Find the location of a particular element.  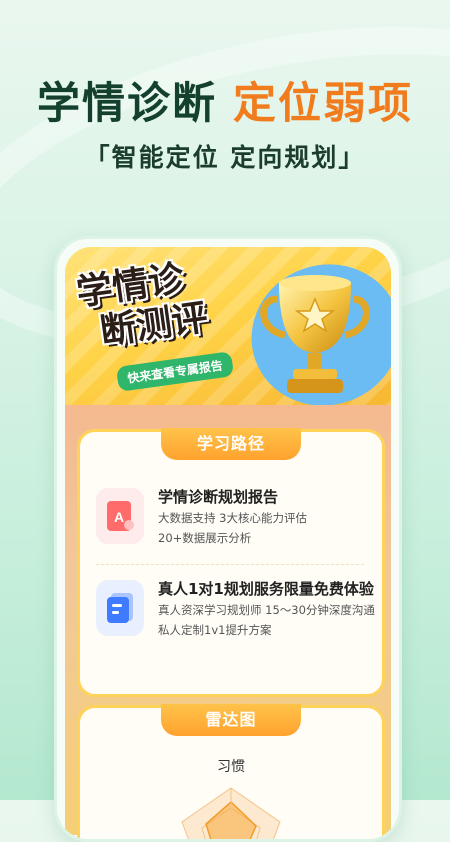

radar-card: 雷达图 习惯 is located at coordinates (231, 771).